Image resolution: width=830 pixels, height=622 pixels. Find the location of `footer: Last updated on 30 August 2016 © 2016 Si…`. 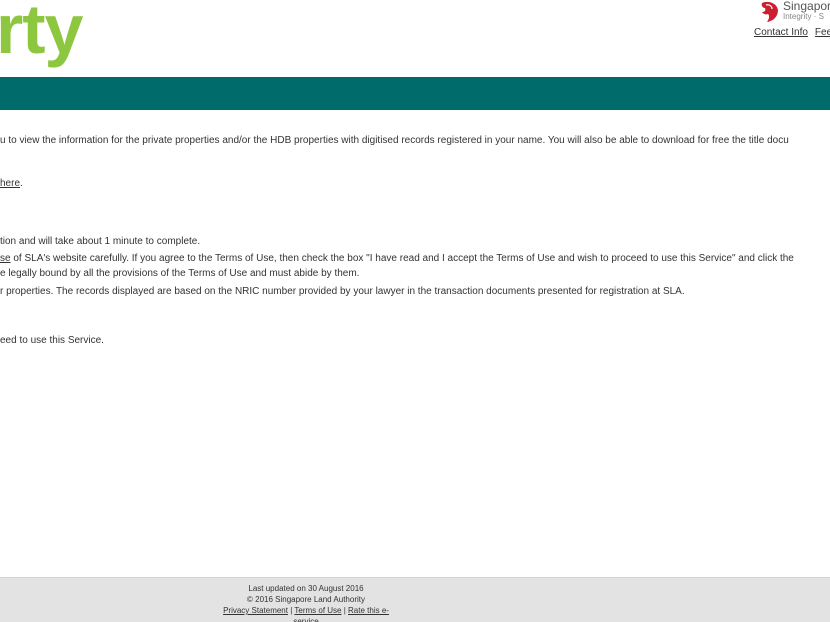

footer: Last updated on 30 August 2016 © 2016 Si… is located at coordinates (415, 599).